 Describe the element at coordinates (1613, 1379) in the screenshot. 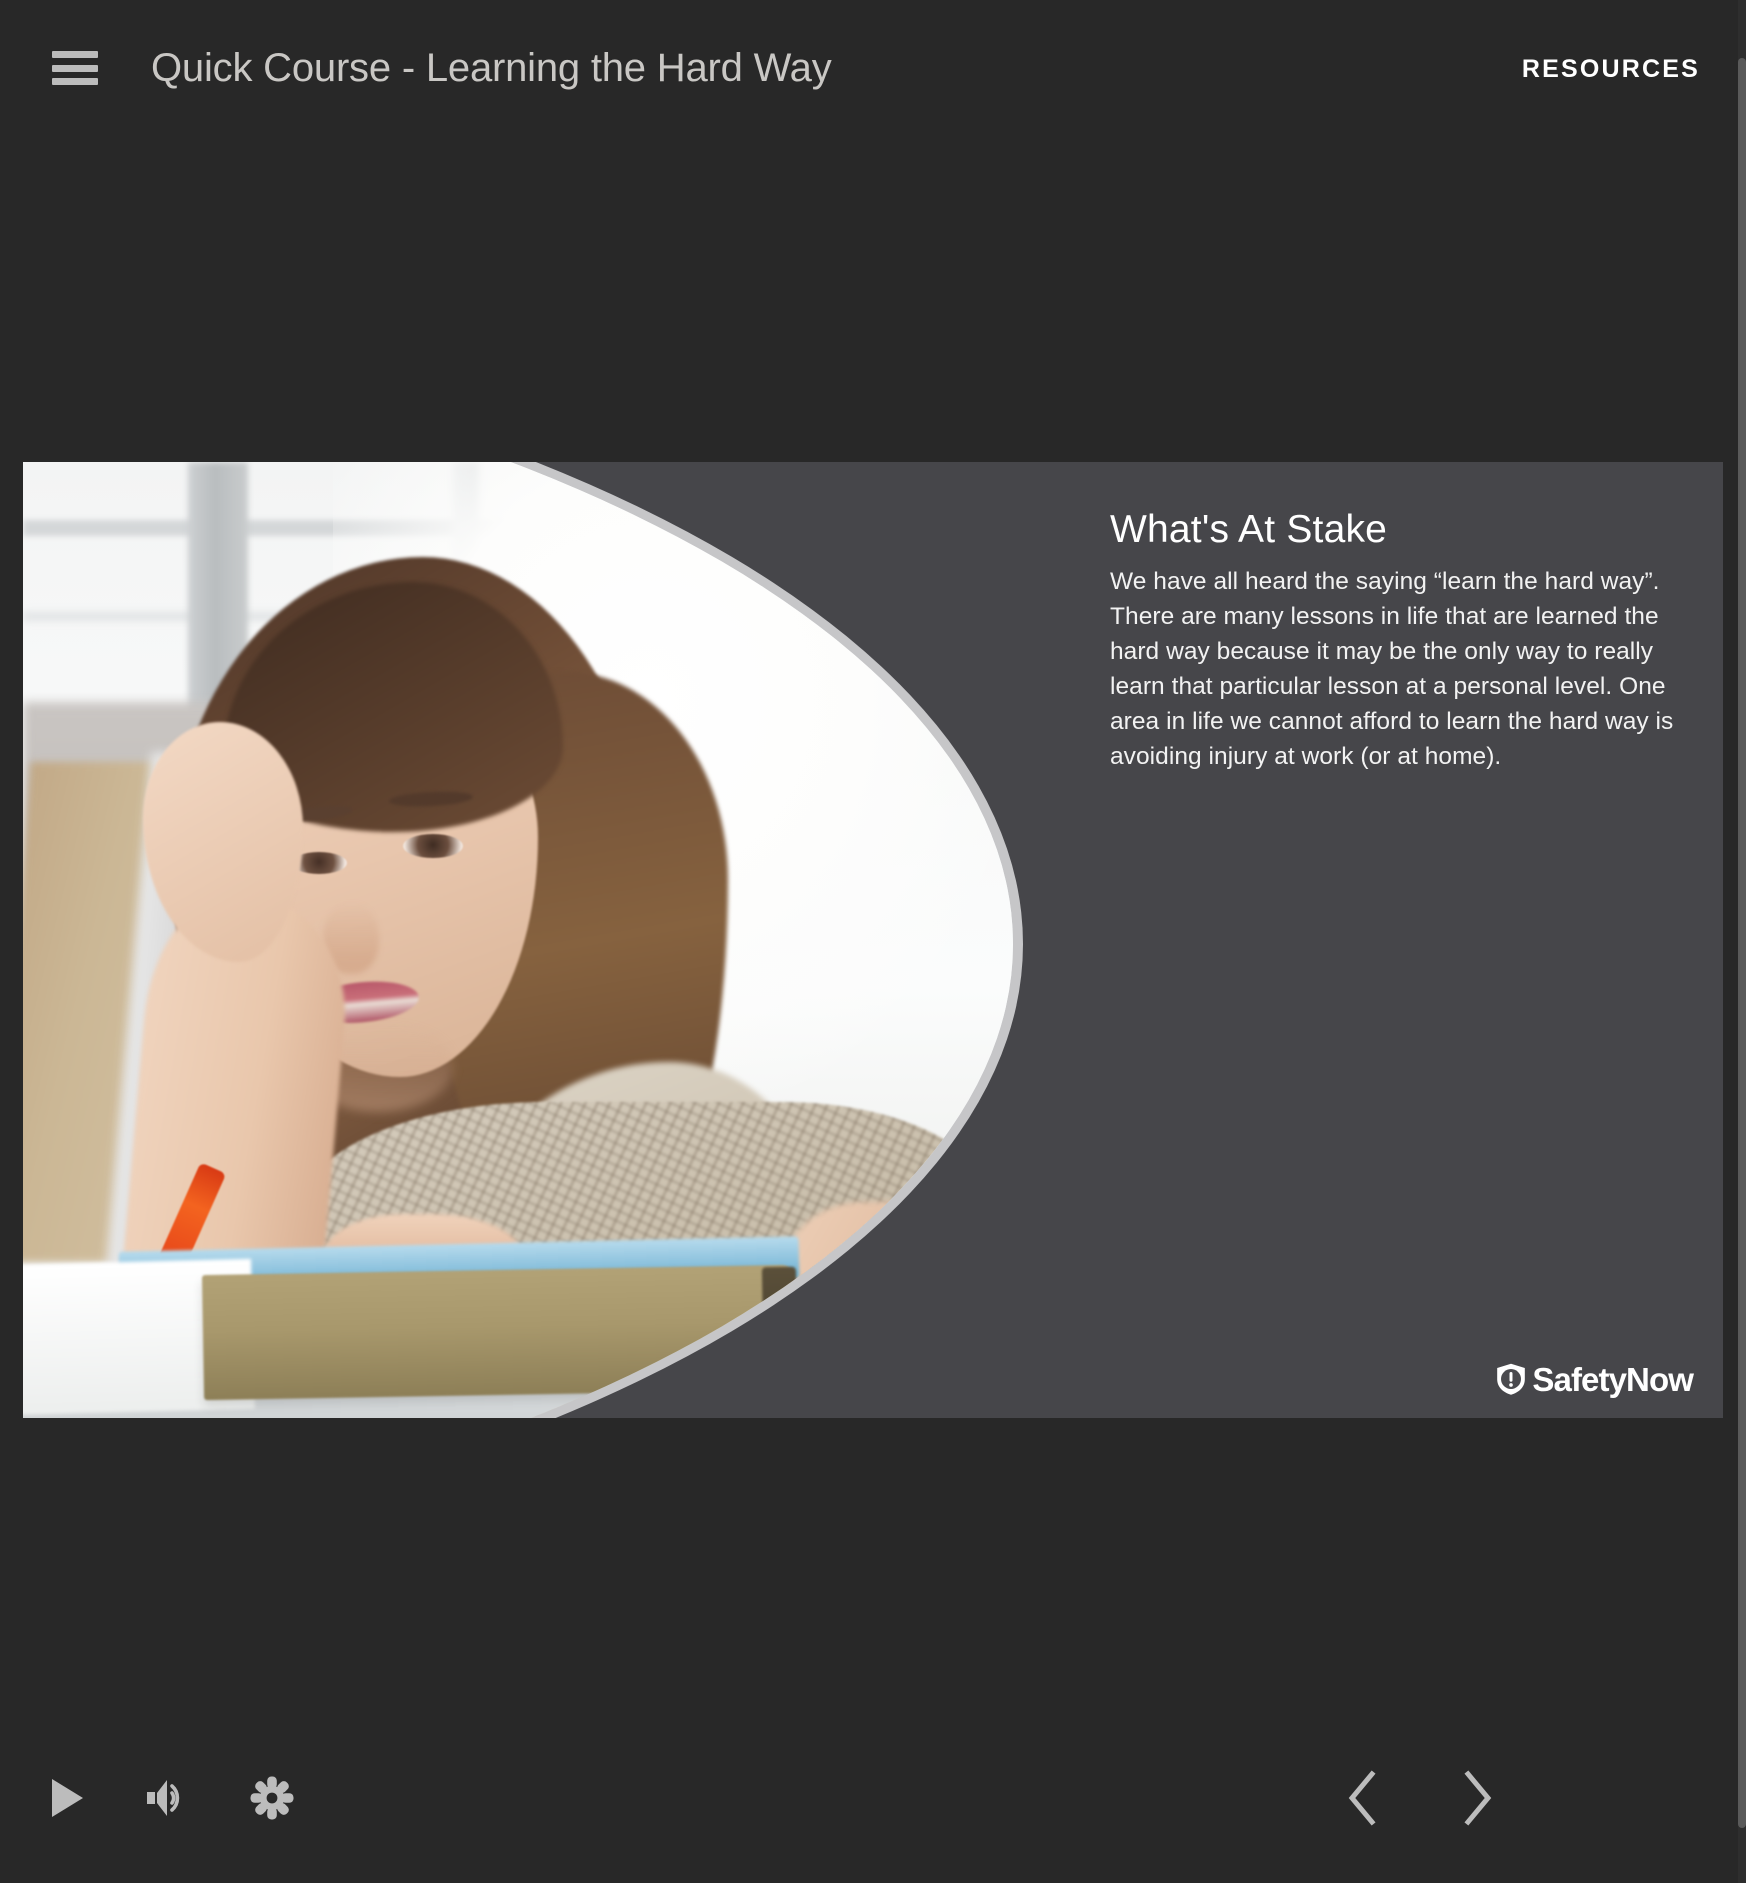

I see `safetynow-wordmark: SafetyNow` at that location.